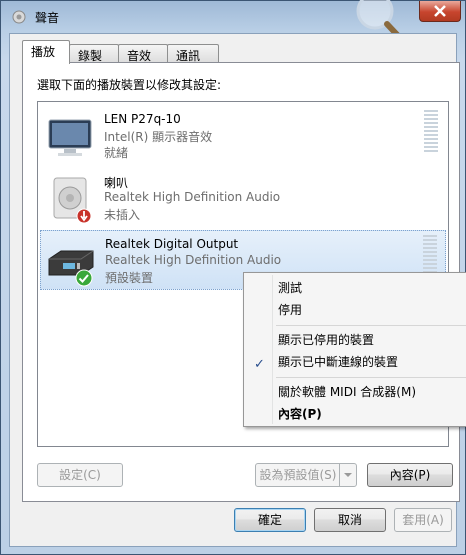 Image resolution: width=466 pixels, height=555 pixels. I want to click on checkmark-icon: ✓, so click(259, 364).